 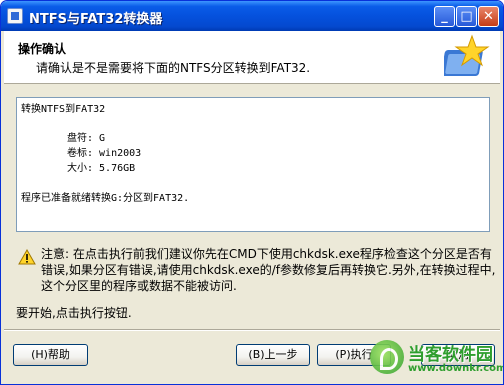 I want to click on window-title: NTFS与FAT32转换器, so click(x=96, y=19).